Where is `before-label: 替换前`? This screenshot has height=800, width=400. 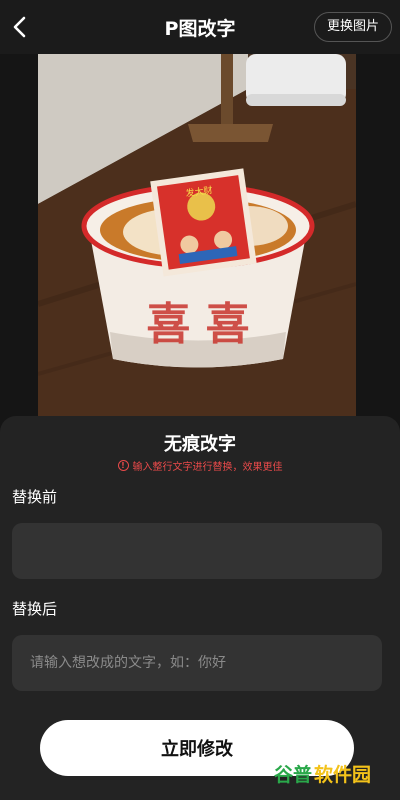
before-label: 替换前 is located at coordinates (35, 497).